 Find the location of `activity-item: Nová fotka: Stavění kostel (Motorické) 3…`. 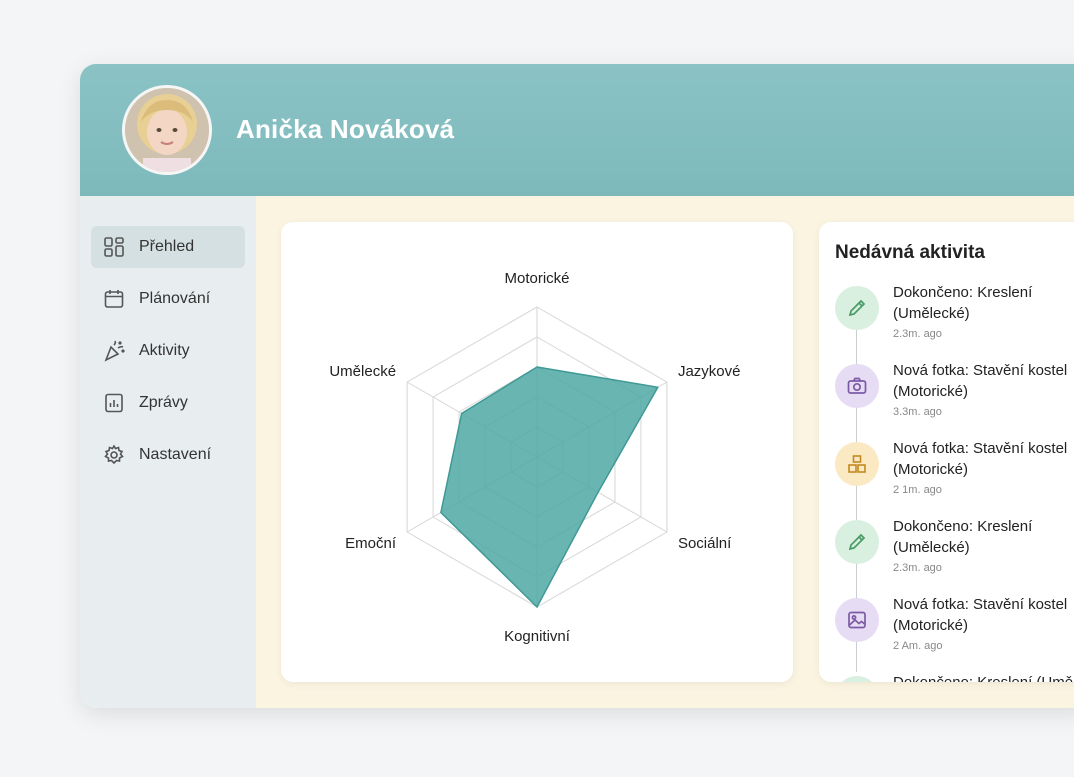

activity-item: Nová fotka: Stavění kostel (Motorické) 3… is located at coordinates (954, 398).